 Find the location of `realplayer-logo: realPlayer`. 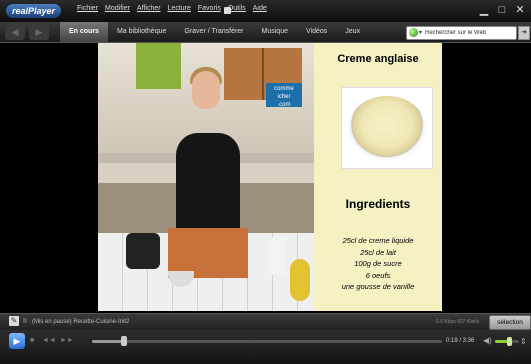

realplayer-logo: realPlayer is located at coordinates (34, 11).